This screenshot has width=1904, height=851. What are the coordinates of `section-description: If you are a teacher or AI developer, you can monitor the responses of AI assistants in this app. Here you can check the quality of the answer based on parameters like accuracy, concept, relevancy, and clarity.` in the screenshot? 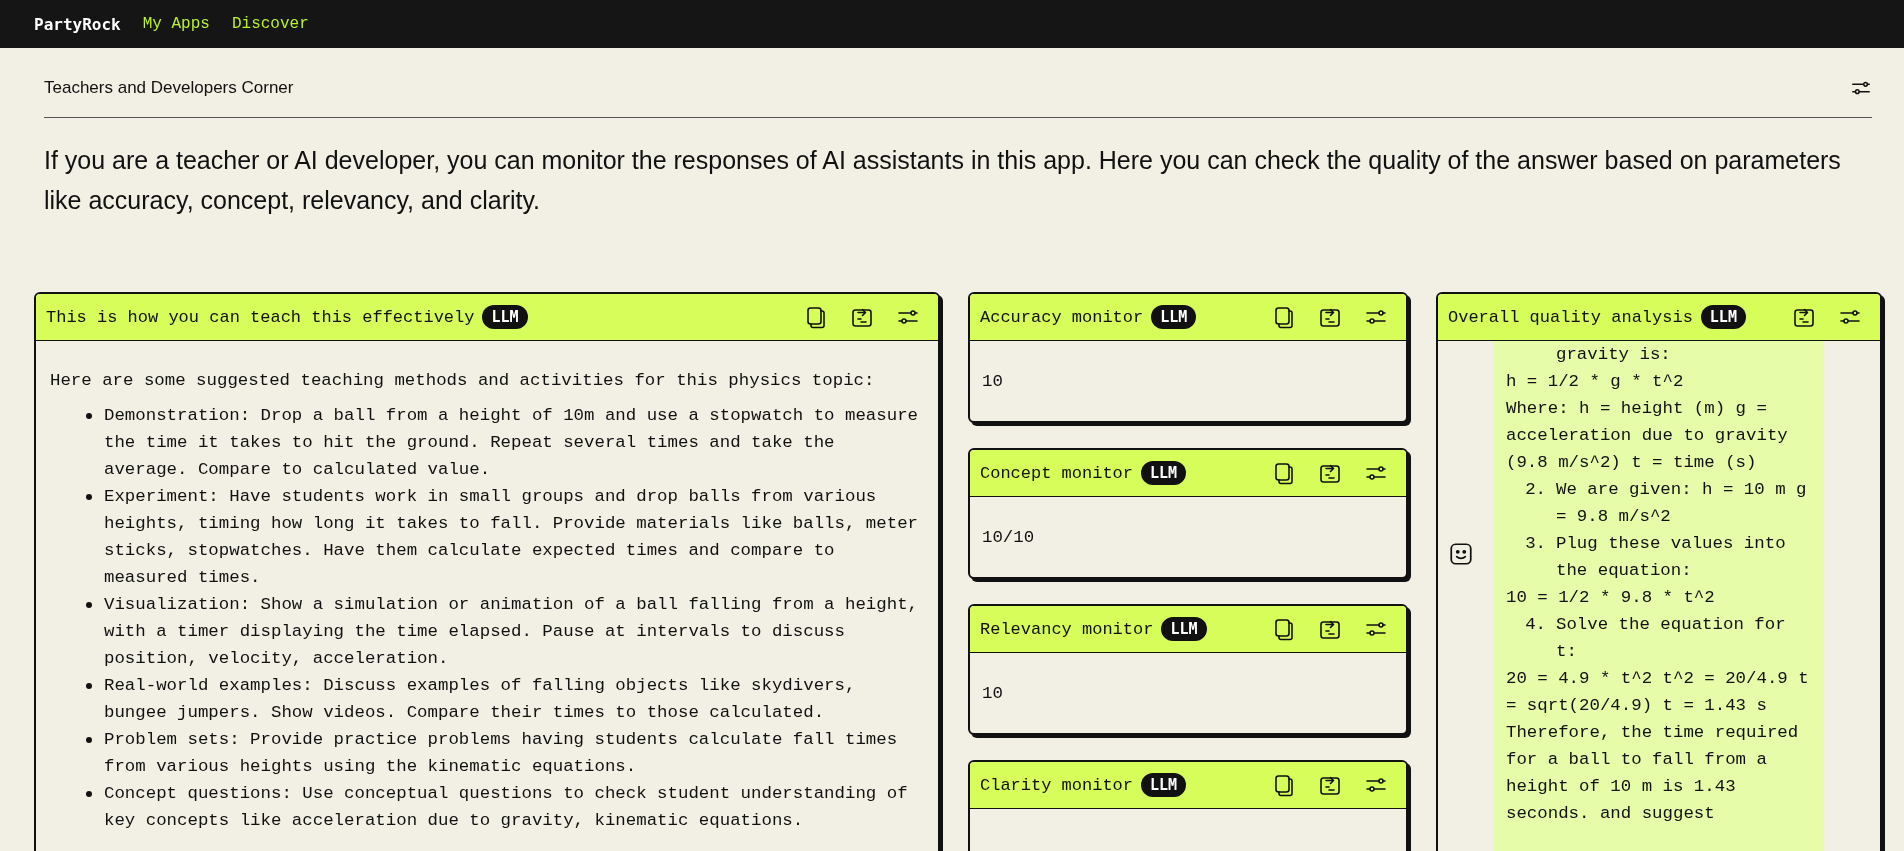 It's located at (943, 180).